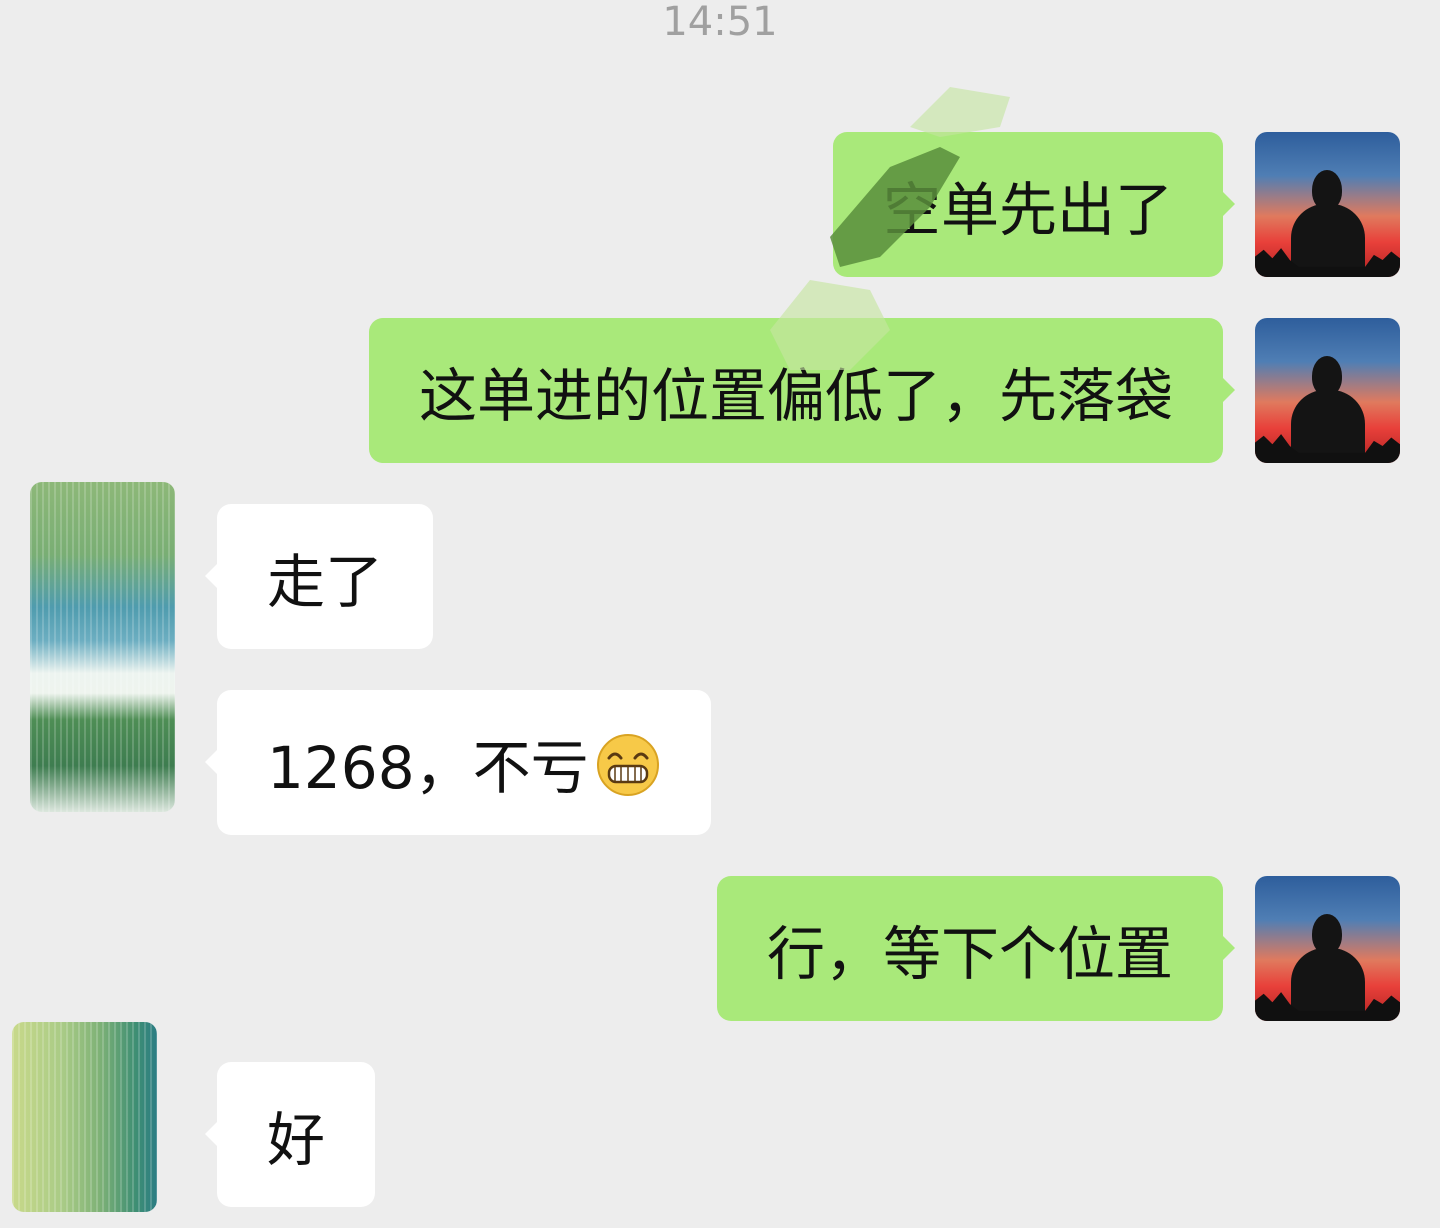 The width and height of the screenshot is (1440, 1228). I want to click on message-bubble-received: 好, so click(290, 1134).